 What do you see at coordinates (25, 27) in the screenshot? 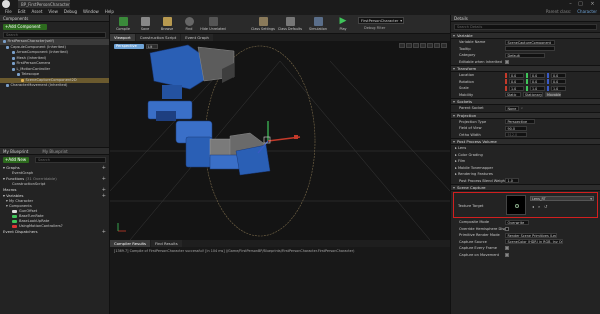
I see `add-component-button: +Add Component` at bounding box center [25, 27].